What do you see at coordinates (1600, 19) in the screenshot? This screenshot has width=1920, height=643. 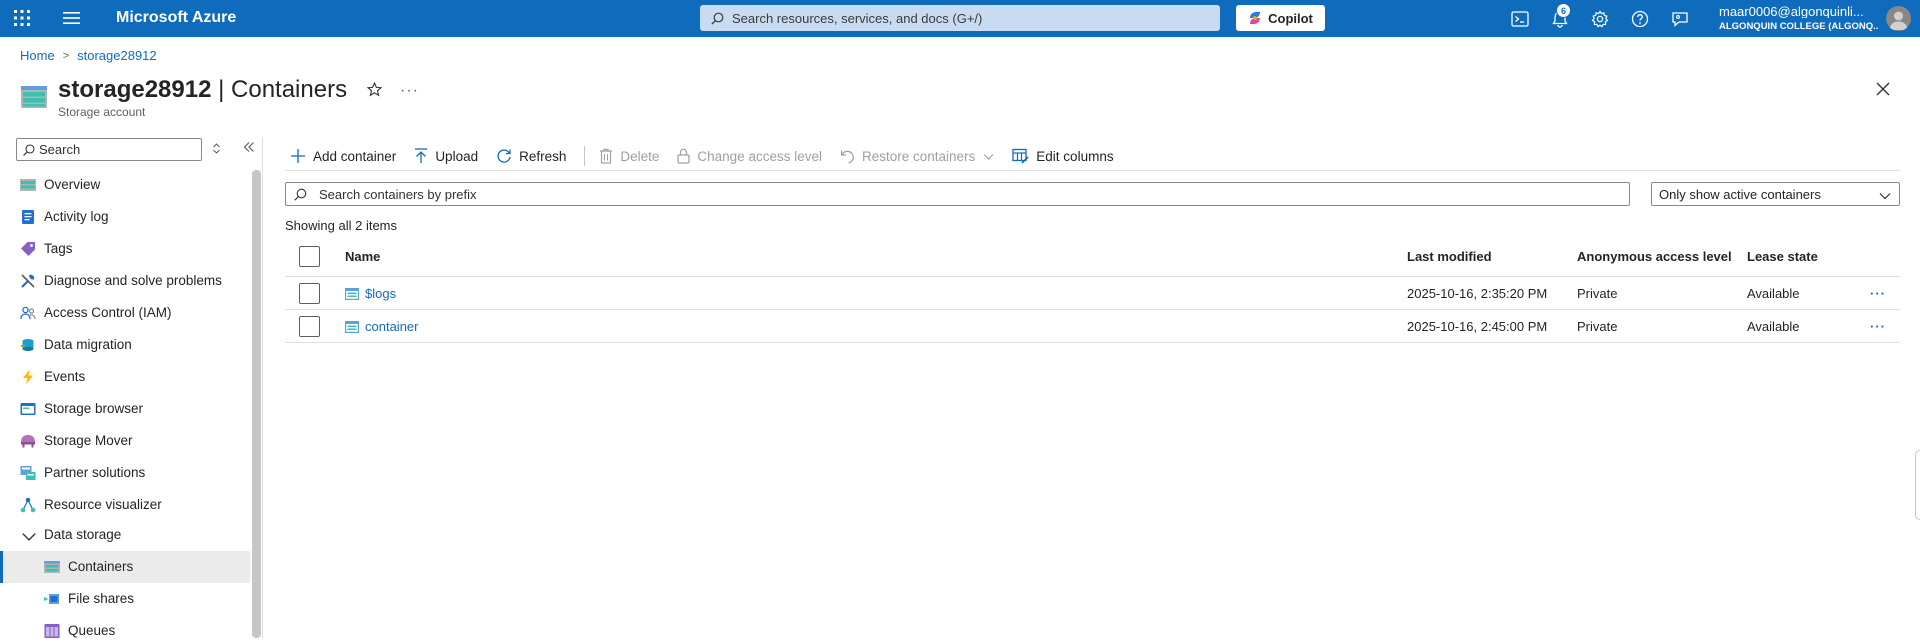 I see `settings-icon` at bounding box center [1600, 19].